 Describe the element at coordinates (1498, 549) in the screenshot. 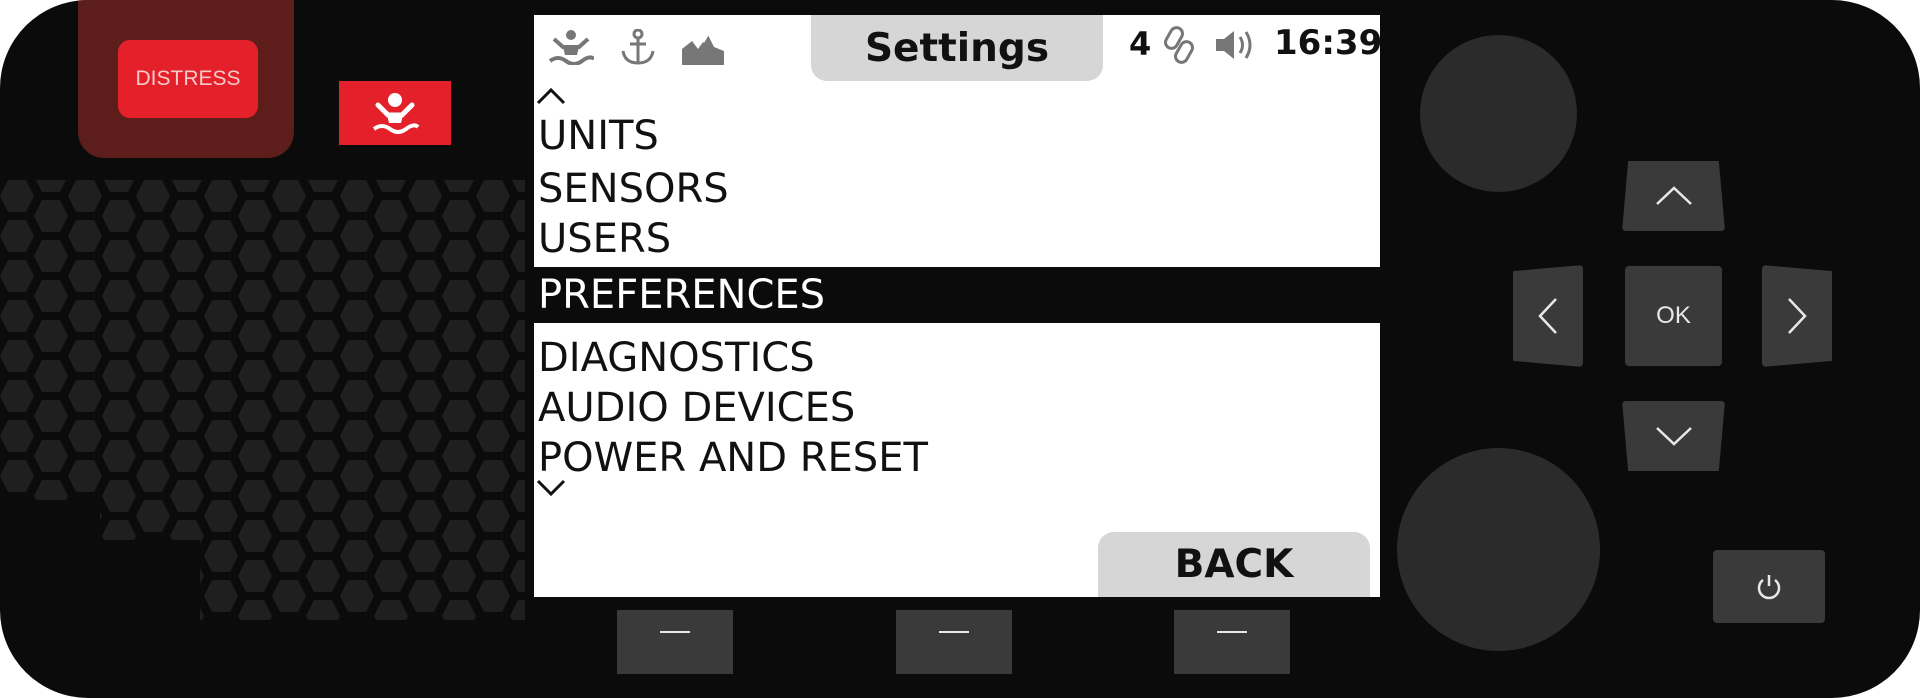

I see `channel-knob` at that location.